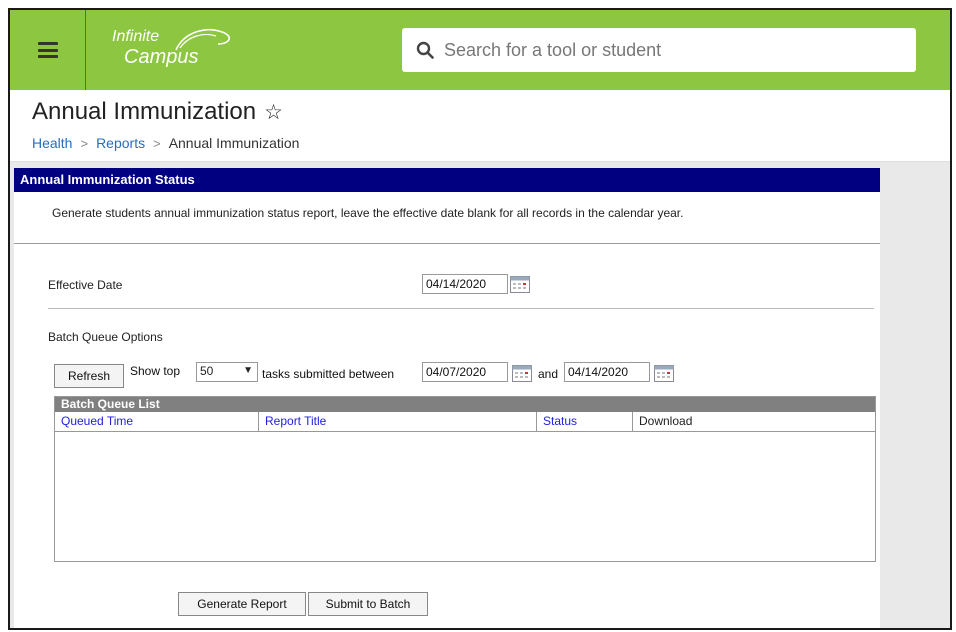 The height and width of the screenshot is (632, 956). Describe the element at coordinates (136, 36) in the screenshot. I see `logo-text-infinite: Infinite` at that location.